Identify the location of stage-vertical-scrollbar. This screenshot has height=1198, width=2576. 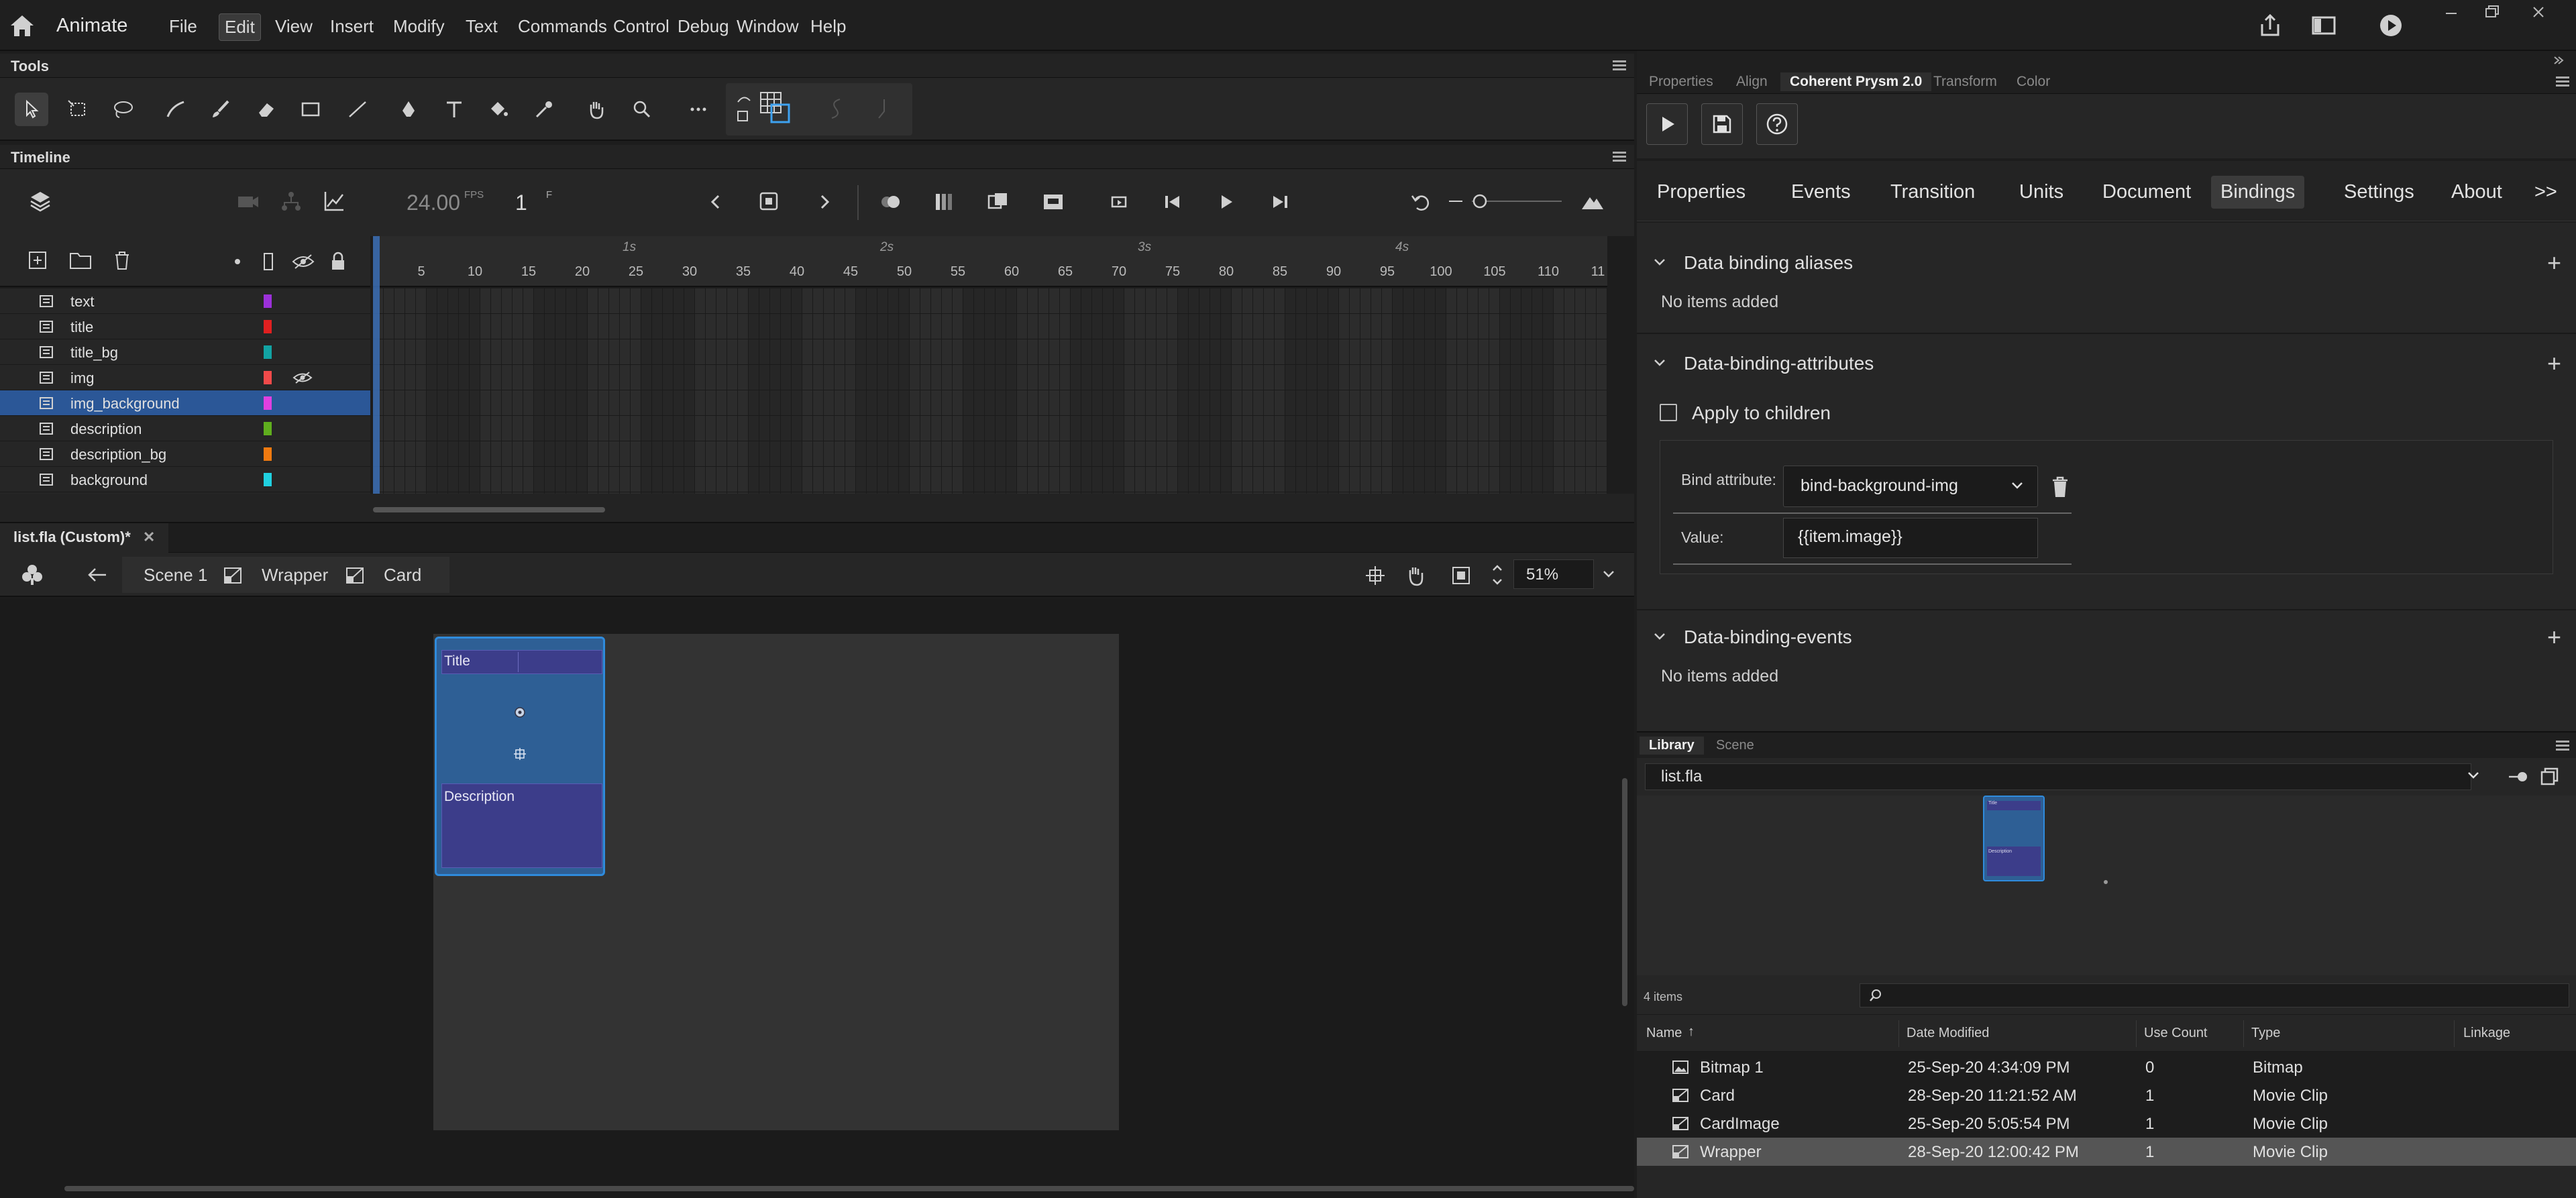
(1624, 892).